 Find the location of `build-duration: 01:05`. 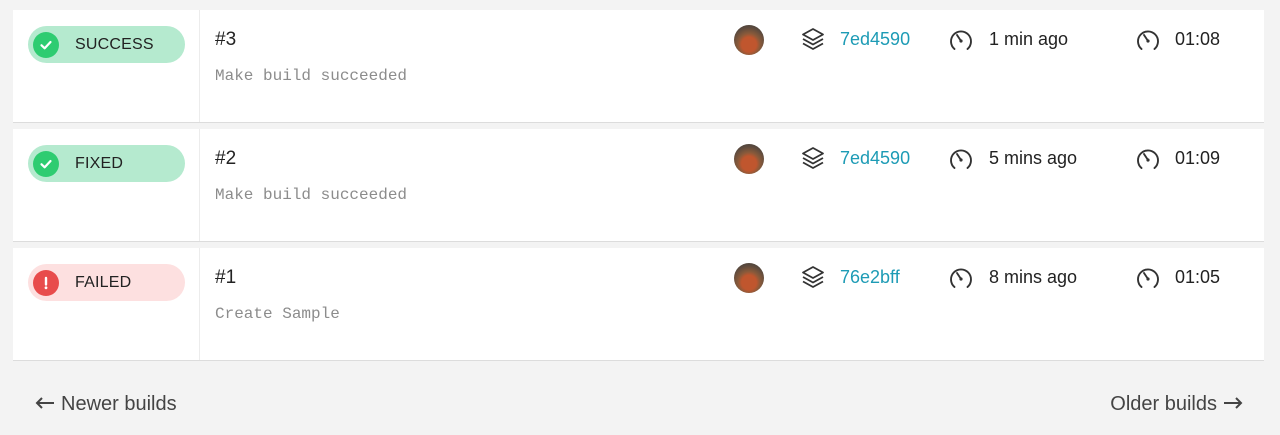

build-duration: 01:05 is located at coordinates (1198, 277).